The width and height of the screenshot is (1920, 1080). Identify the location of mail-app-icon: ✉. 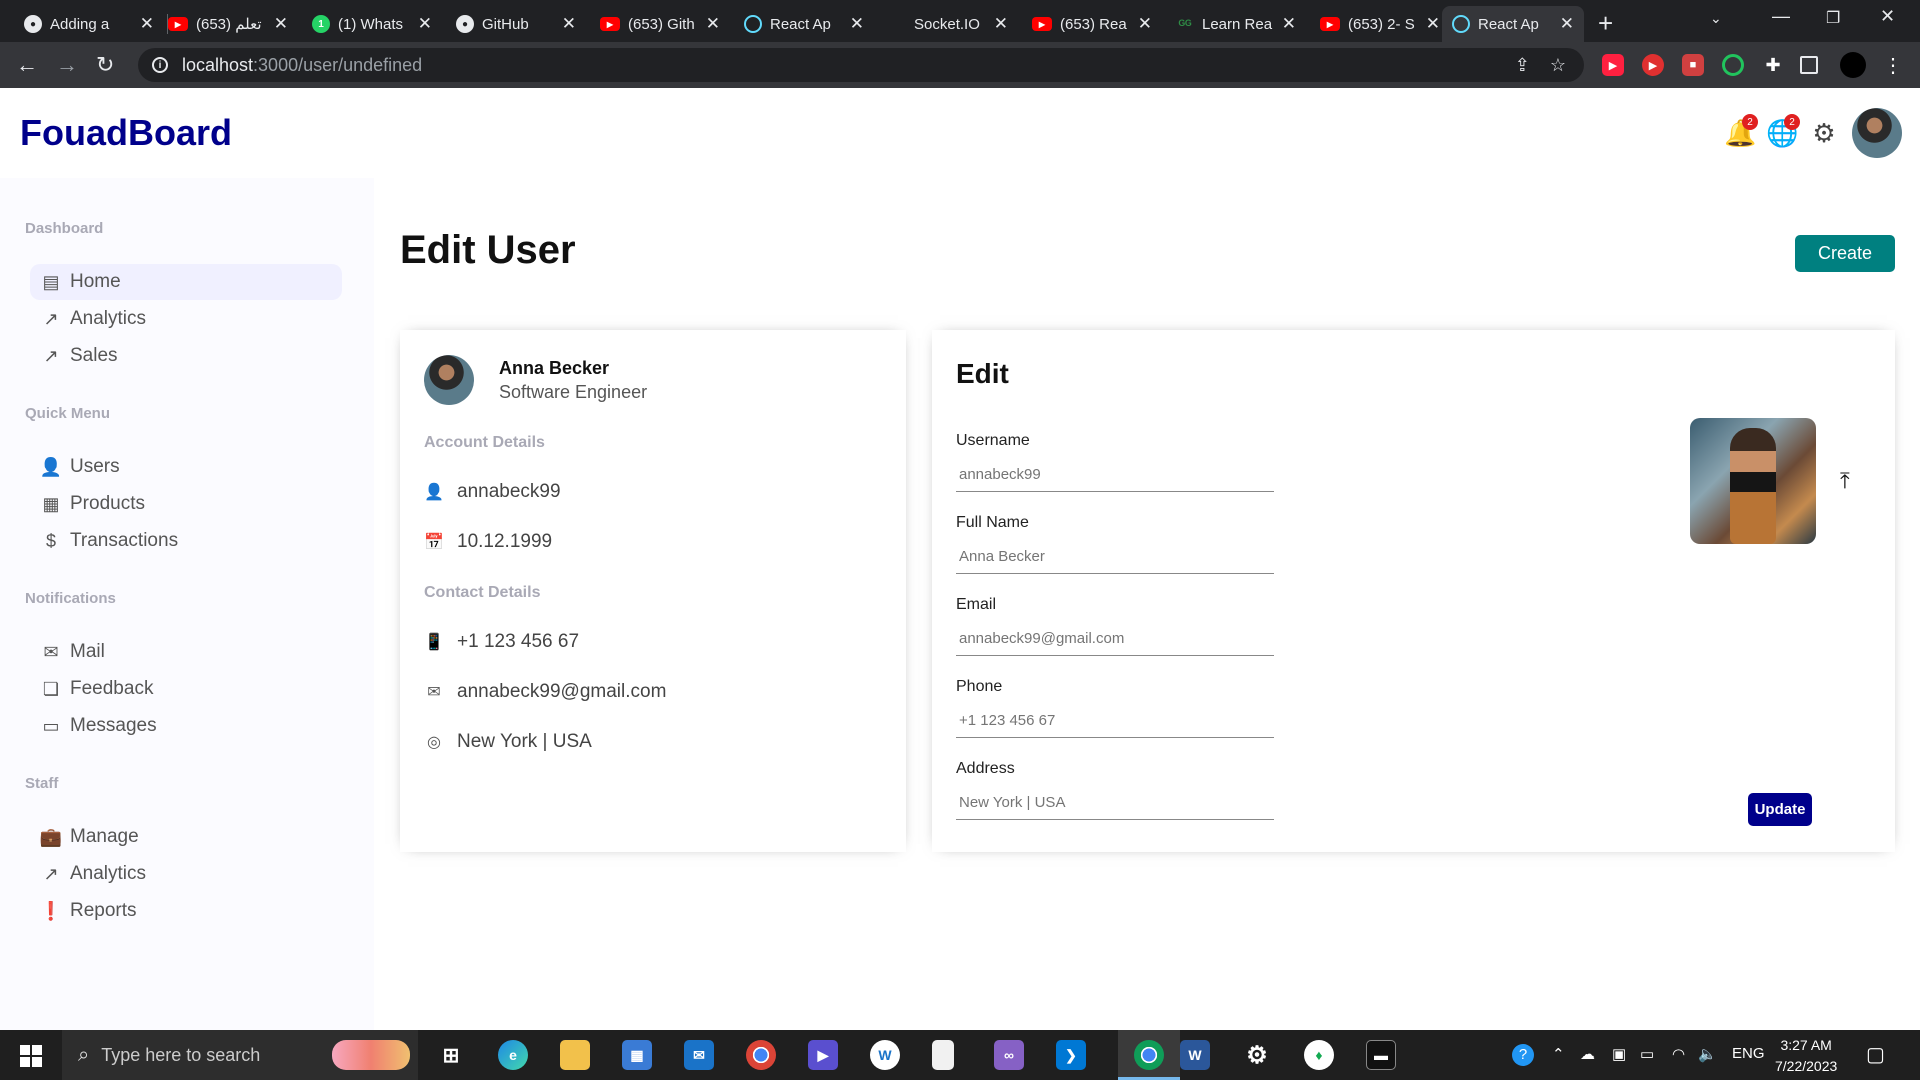
(699, 1055).